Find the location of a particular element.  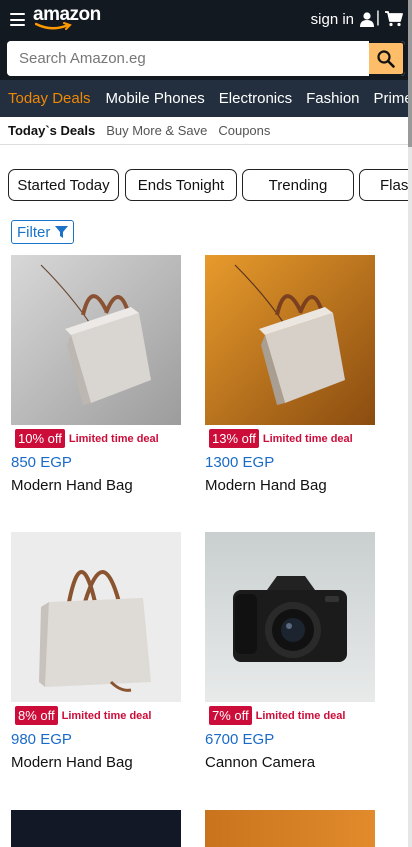

product-price: 980 EGP is located at coordinates (41, 739).